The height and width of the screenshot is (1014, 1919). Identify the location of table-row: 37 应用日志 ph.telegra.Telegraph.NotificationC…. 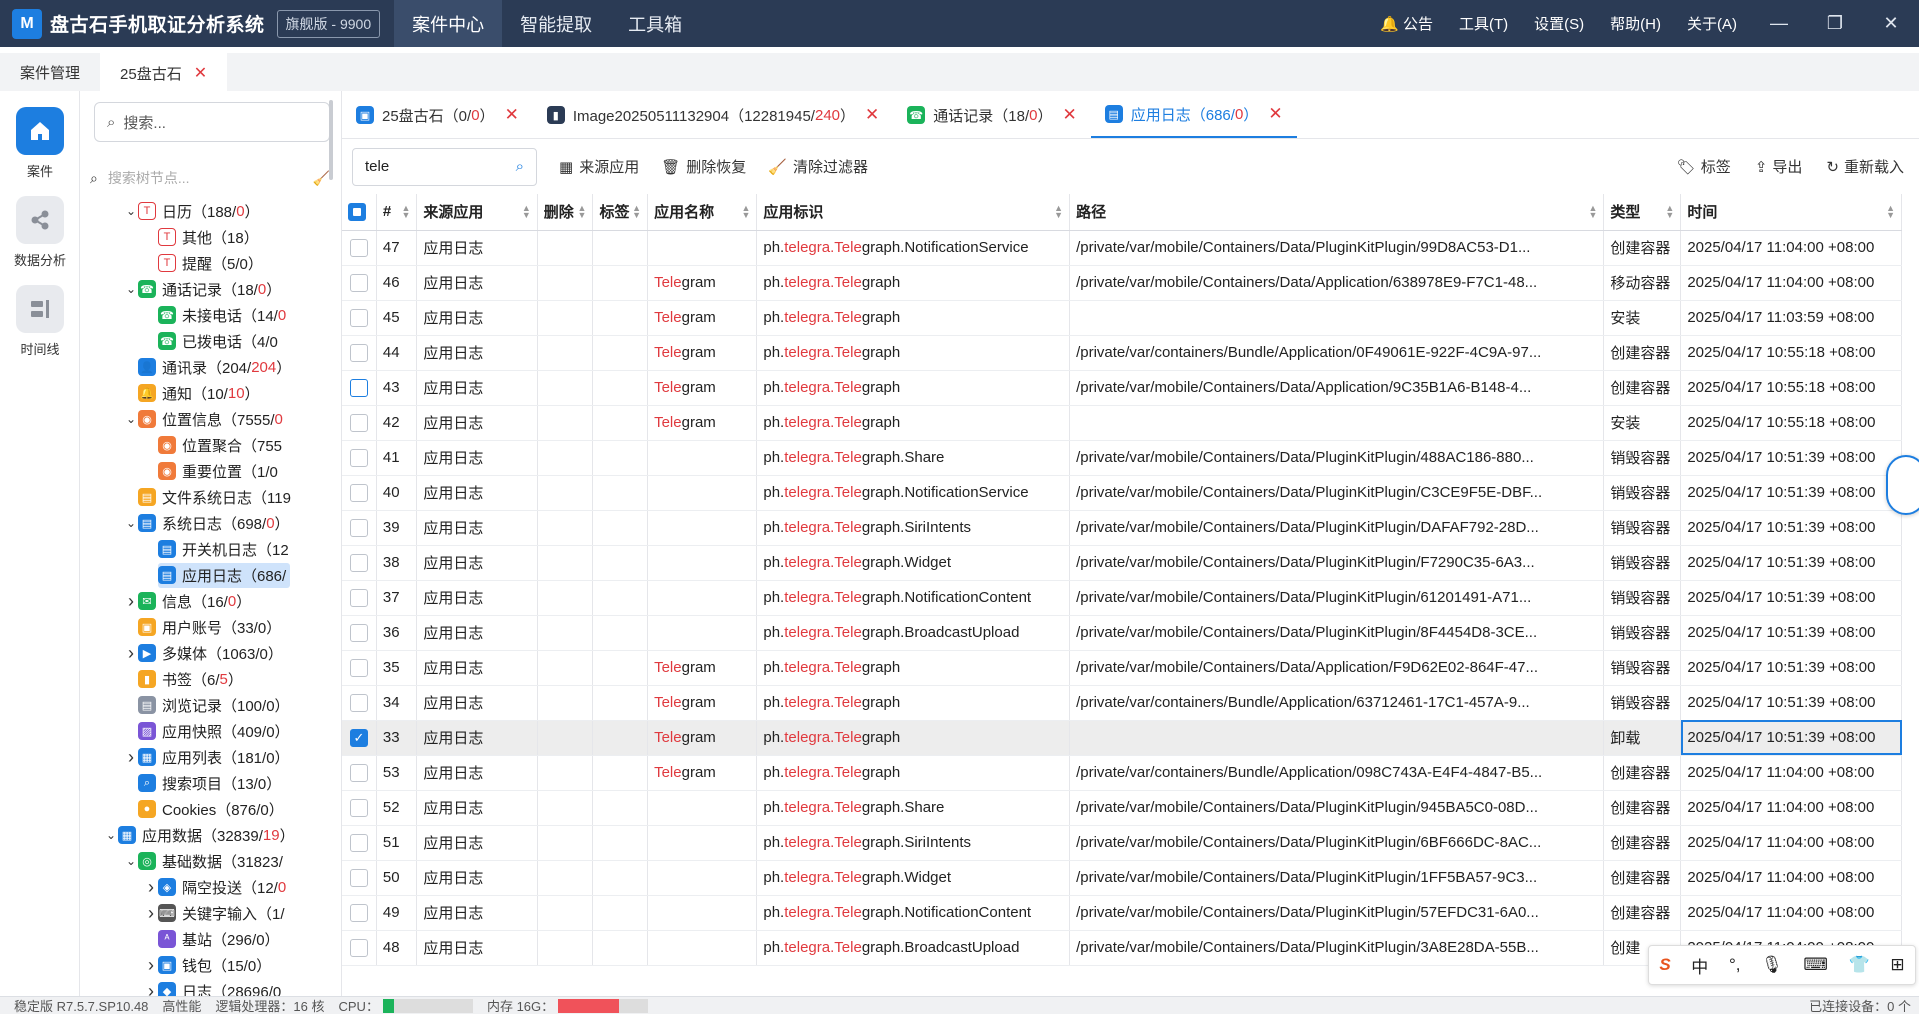
(1122, 598).